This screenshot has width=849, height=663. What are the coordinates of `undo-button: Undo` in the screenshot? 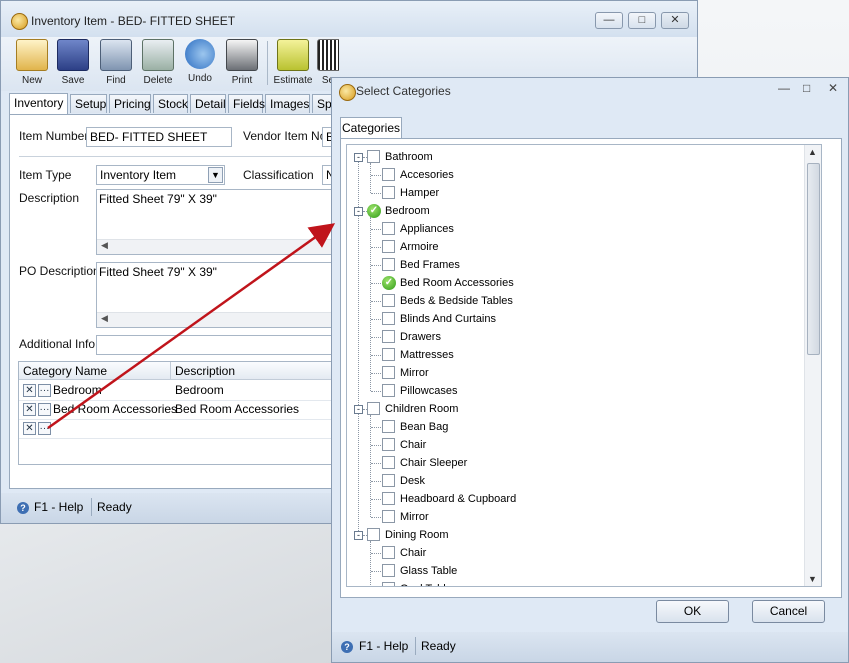 It's located at (200, 61).